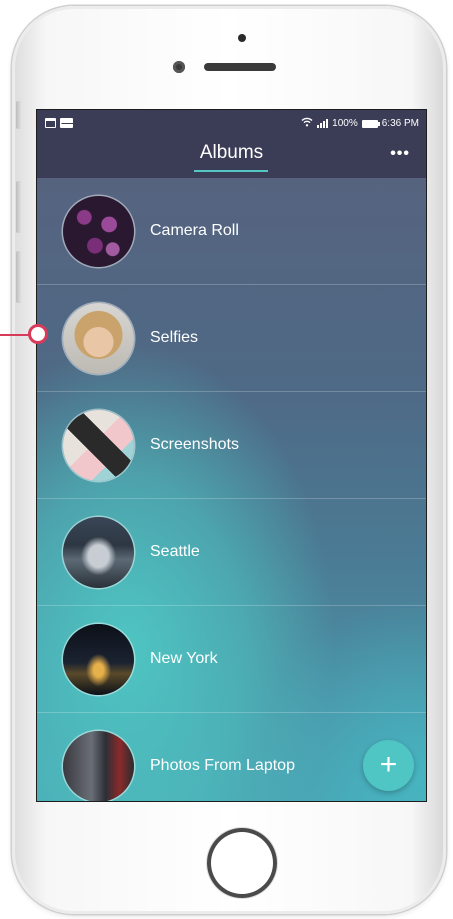 This screenshot has height=919, width=453. What do you see at coordinates (400, 123) in the screenshot?
I see `clock: 6:36 PM` at bounding box center [400, 123].